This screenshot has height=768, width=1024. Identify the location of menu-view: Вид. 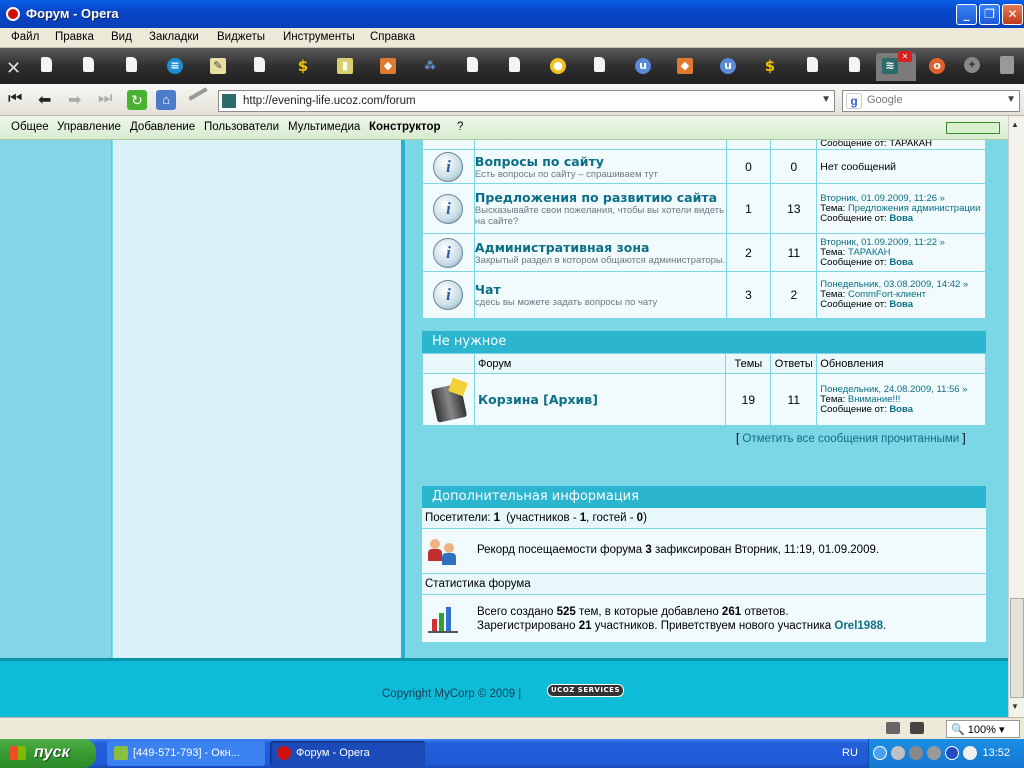
(121, 37).